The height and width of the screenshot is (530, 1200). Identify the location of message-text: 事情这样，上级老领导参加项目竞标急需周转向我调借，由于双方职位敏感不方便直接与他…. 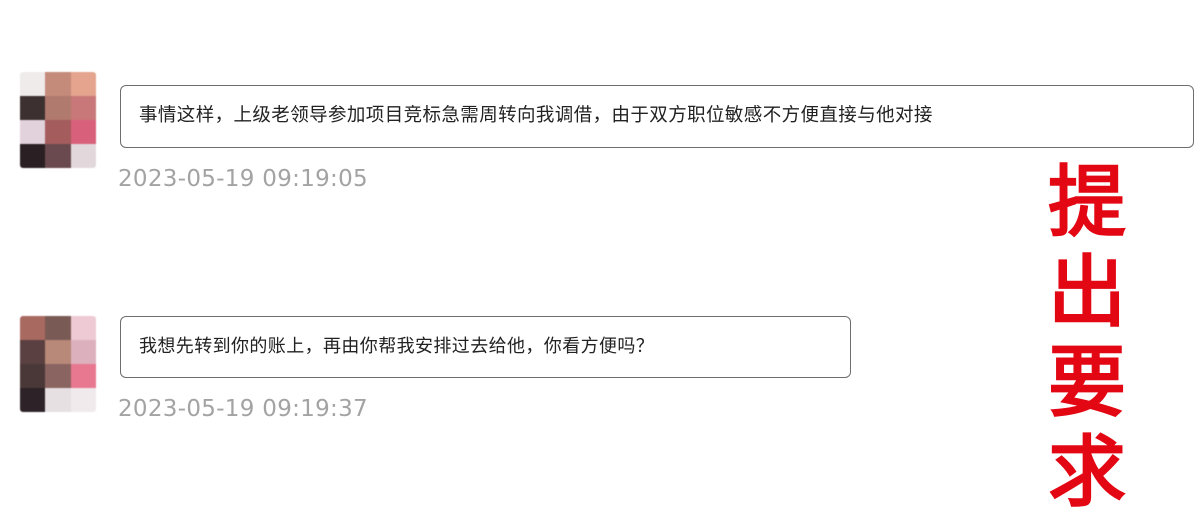
(536, 115).